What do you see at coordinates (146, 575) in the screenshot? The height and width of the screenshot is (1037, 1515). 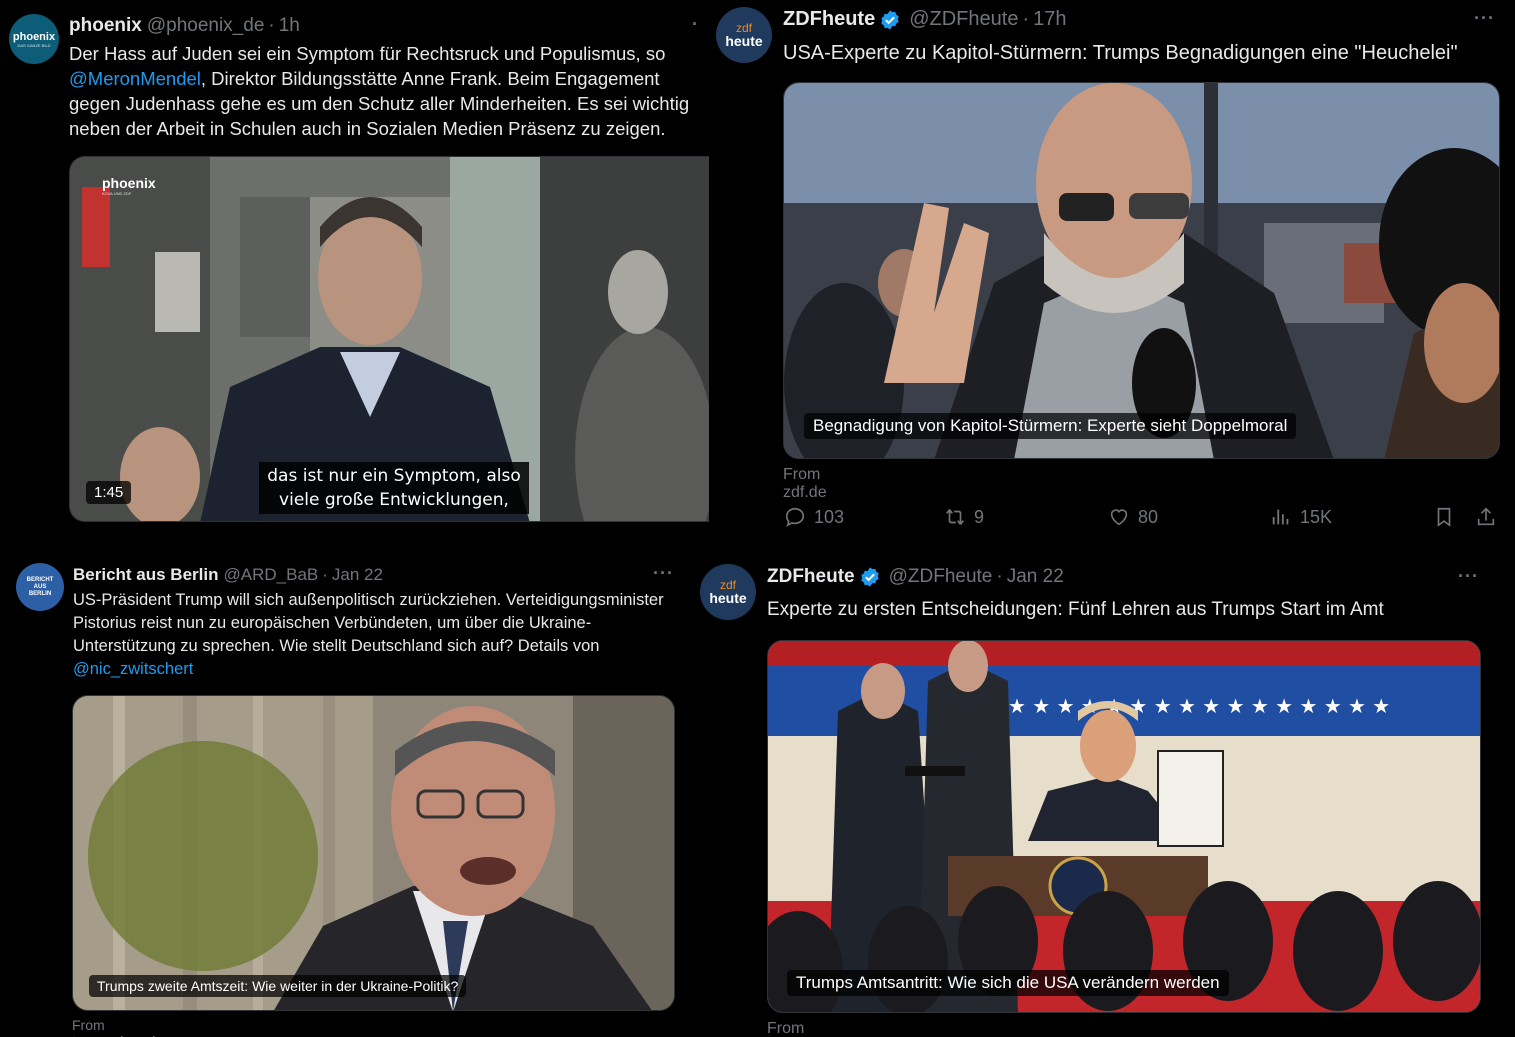 I see `display-name: Bericht aus Berlin` at bounding box center [146, 575].